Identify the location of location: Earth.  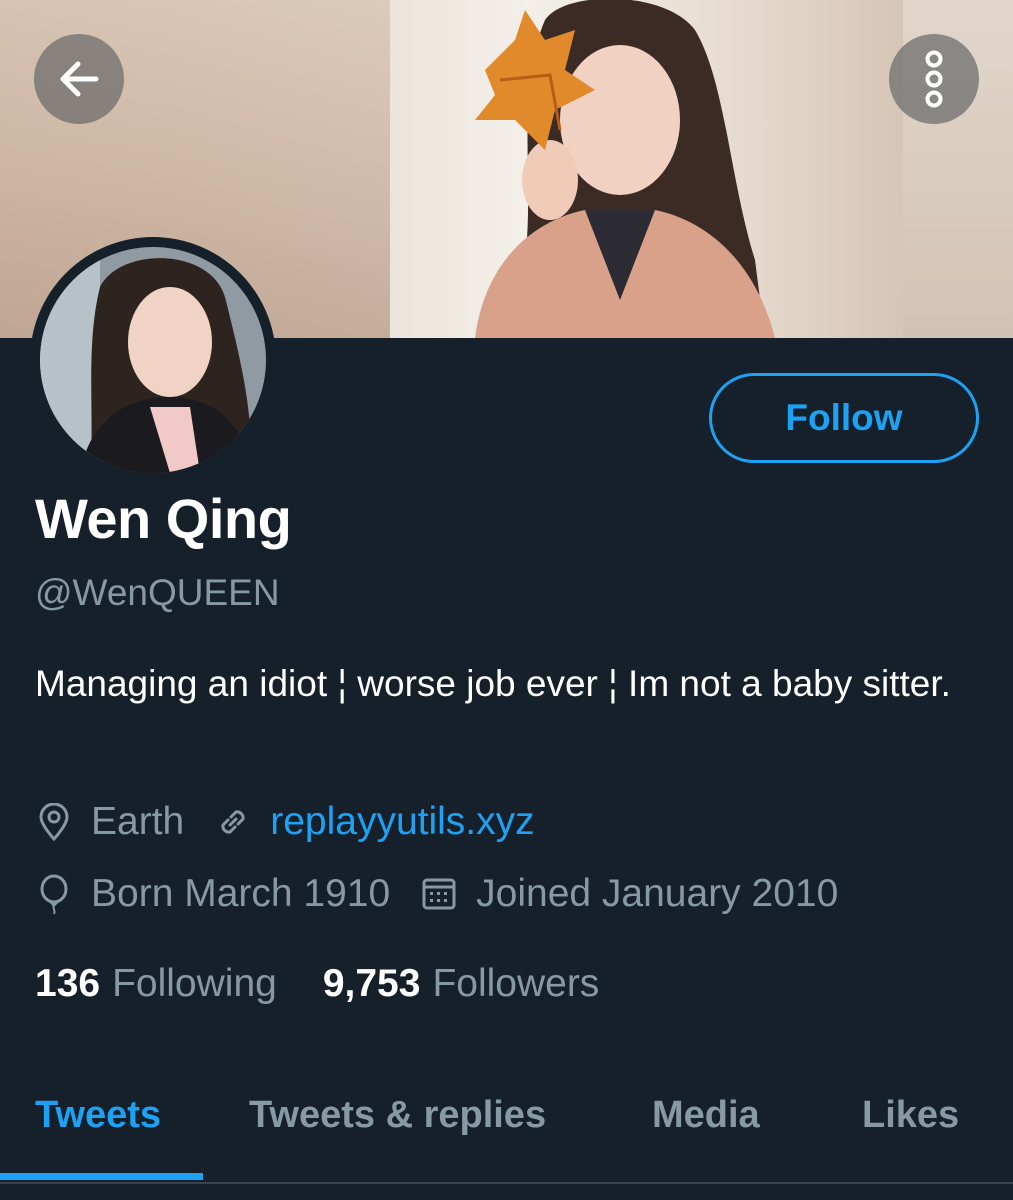
(109, 822).